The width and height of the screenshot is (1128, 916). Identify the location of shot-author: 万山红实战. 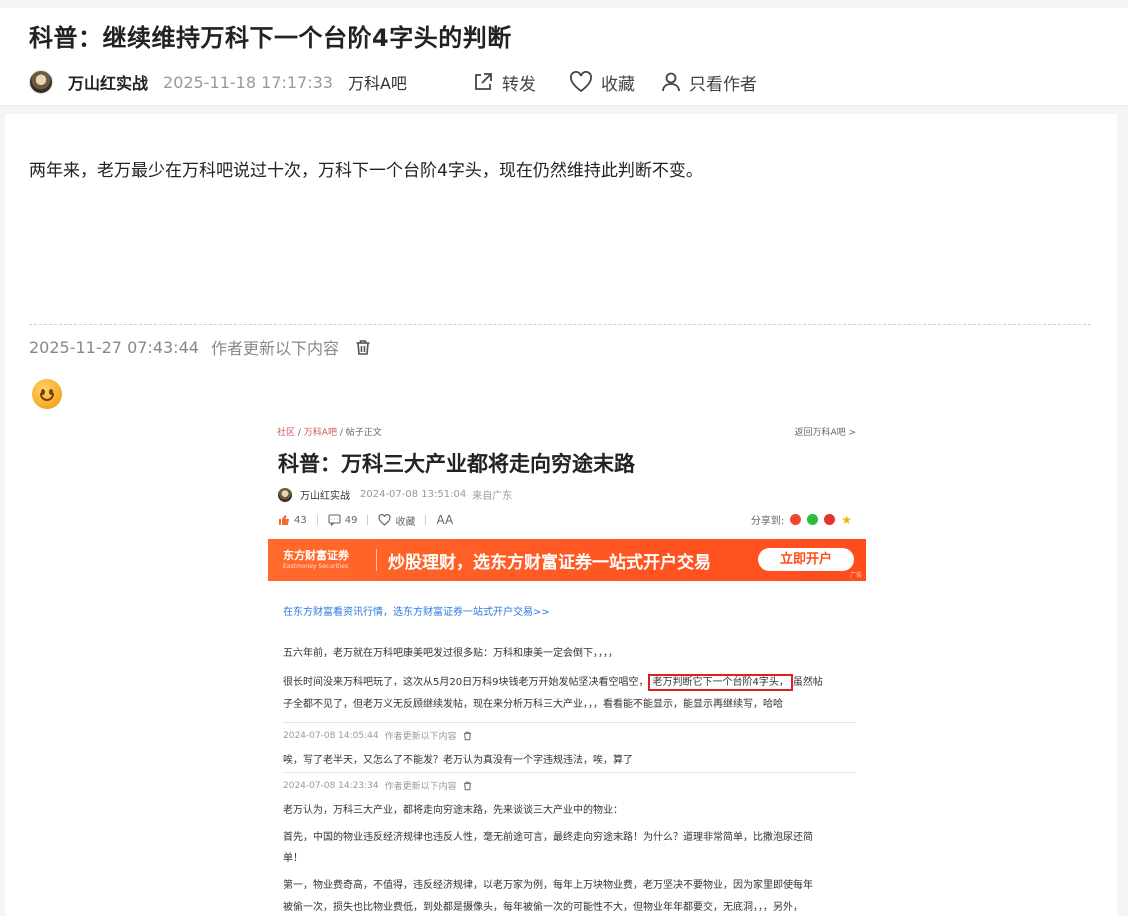
(325, 496).